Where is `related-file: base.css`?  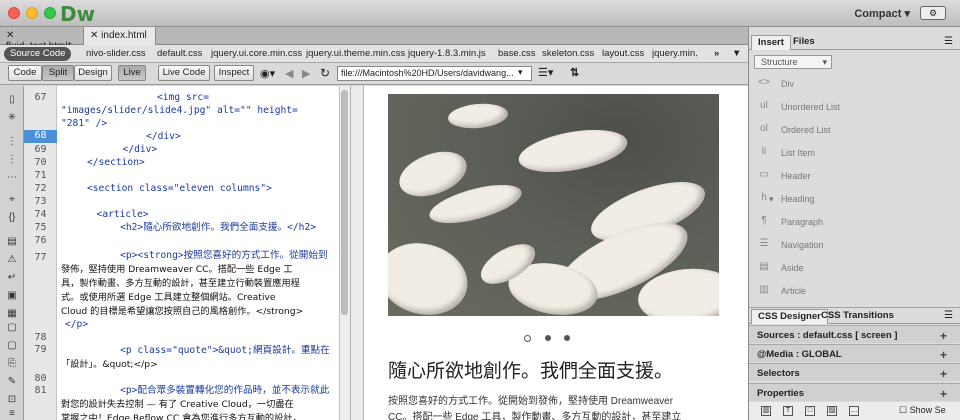
related-file: base.css is located at coordinates (517, 53).